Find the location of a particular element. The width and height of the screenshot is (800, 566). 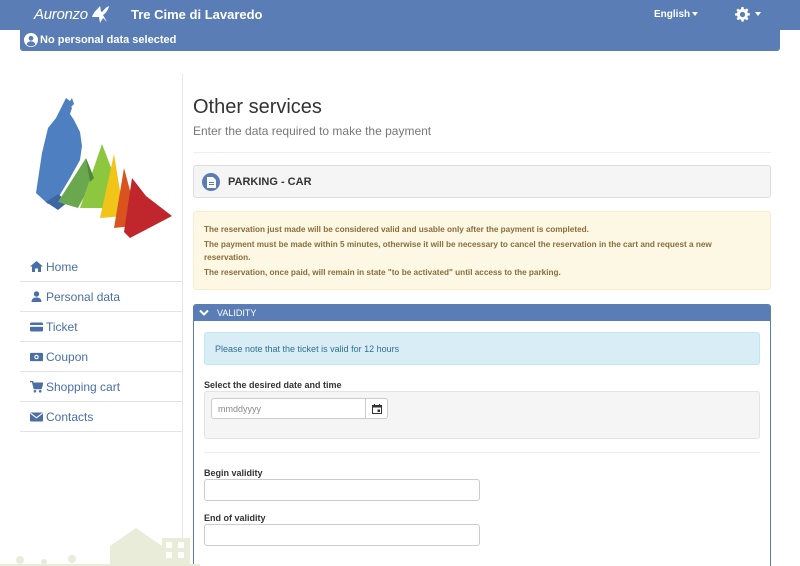

sidebar-item-label: Coupon is located at coordinates (67, 356).